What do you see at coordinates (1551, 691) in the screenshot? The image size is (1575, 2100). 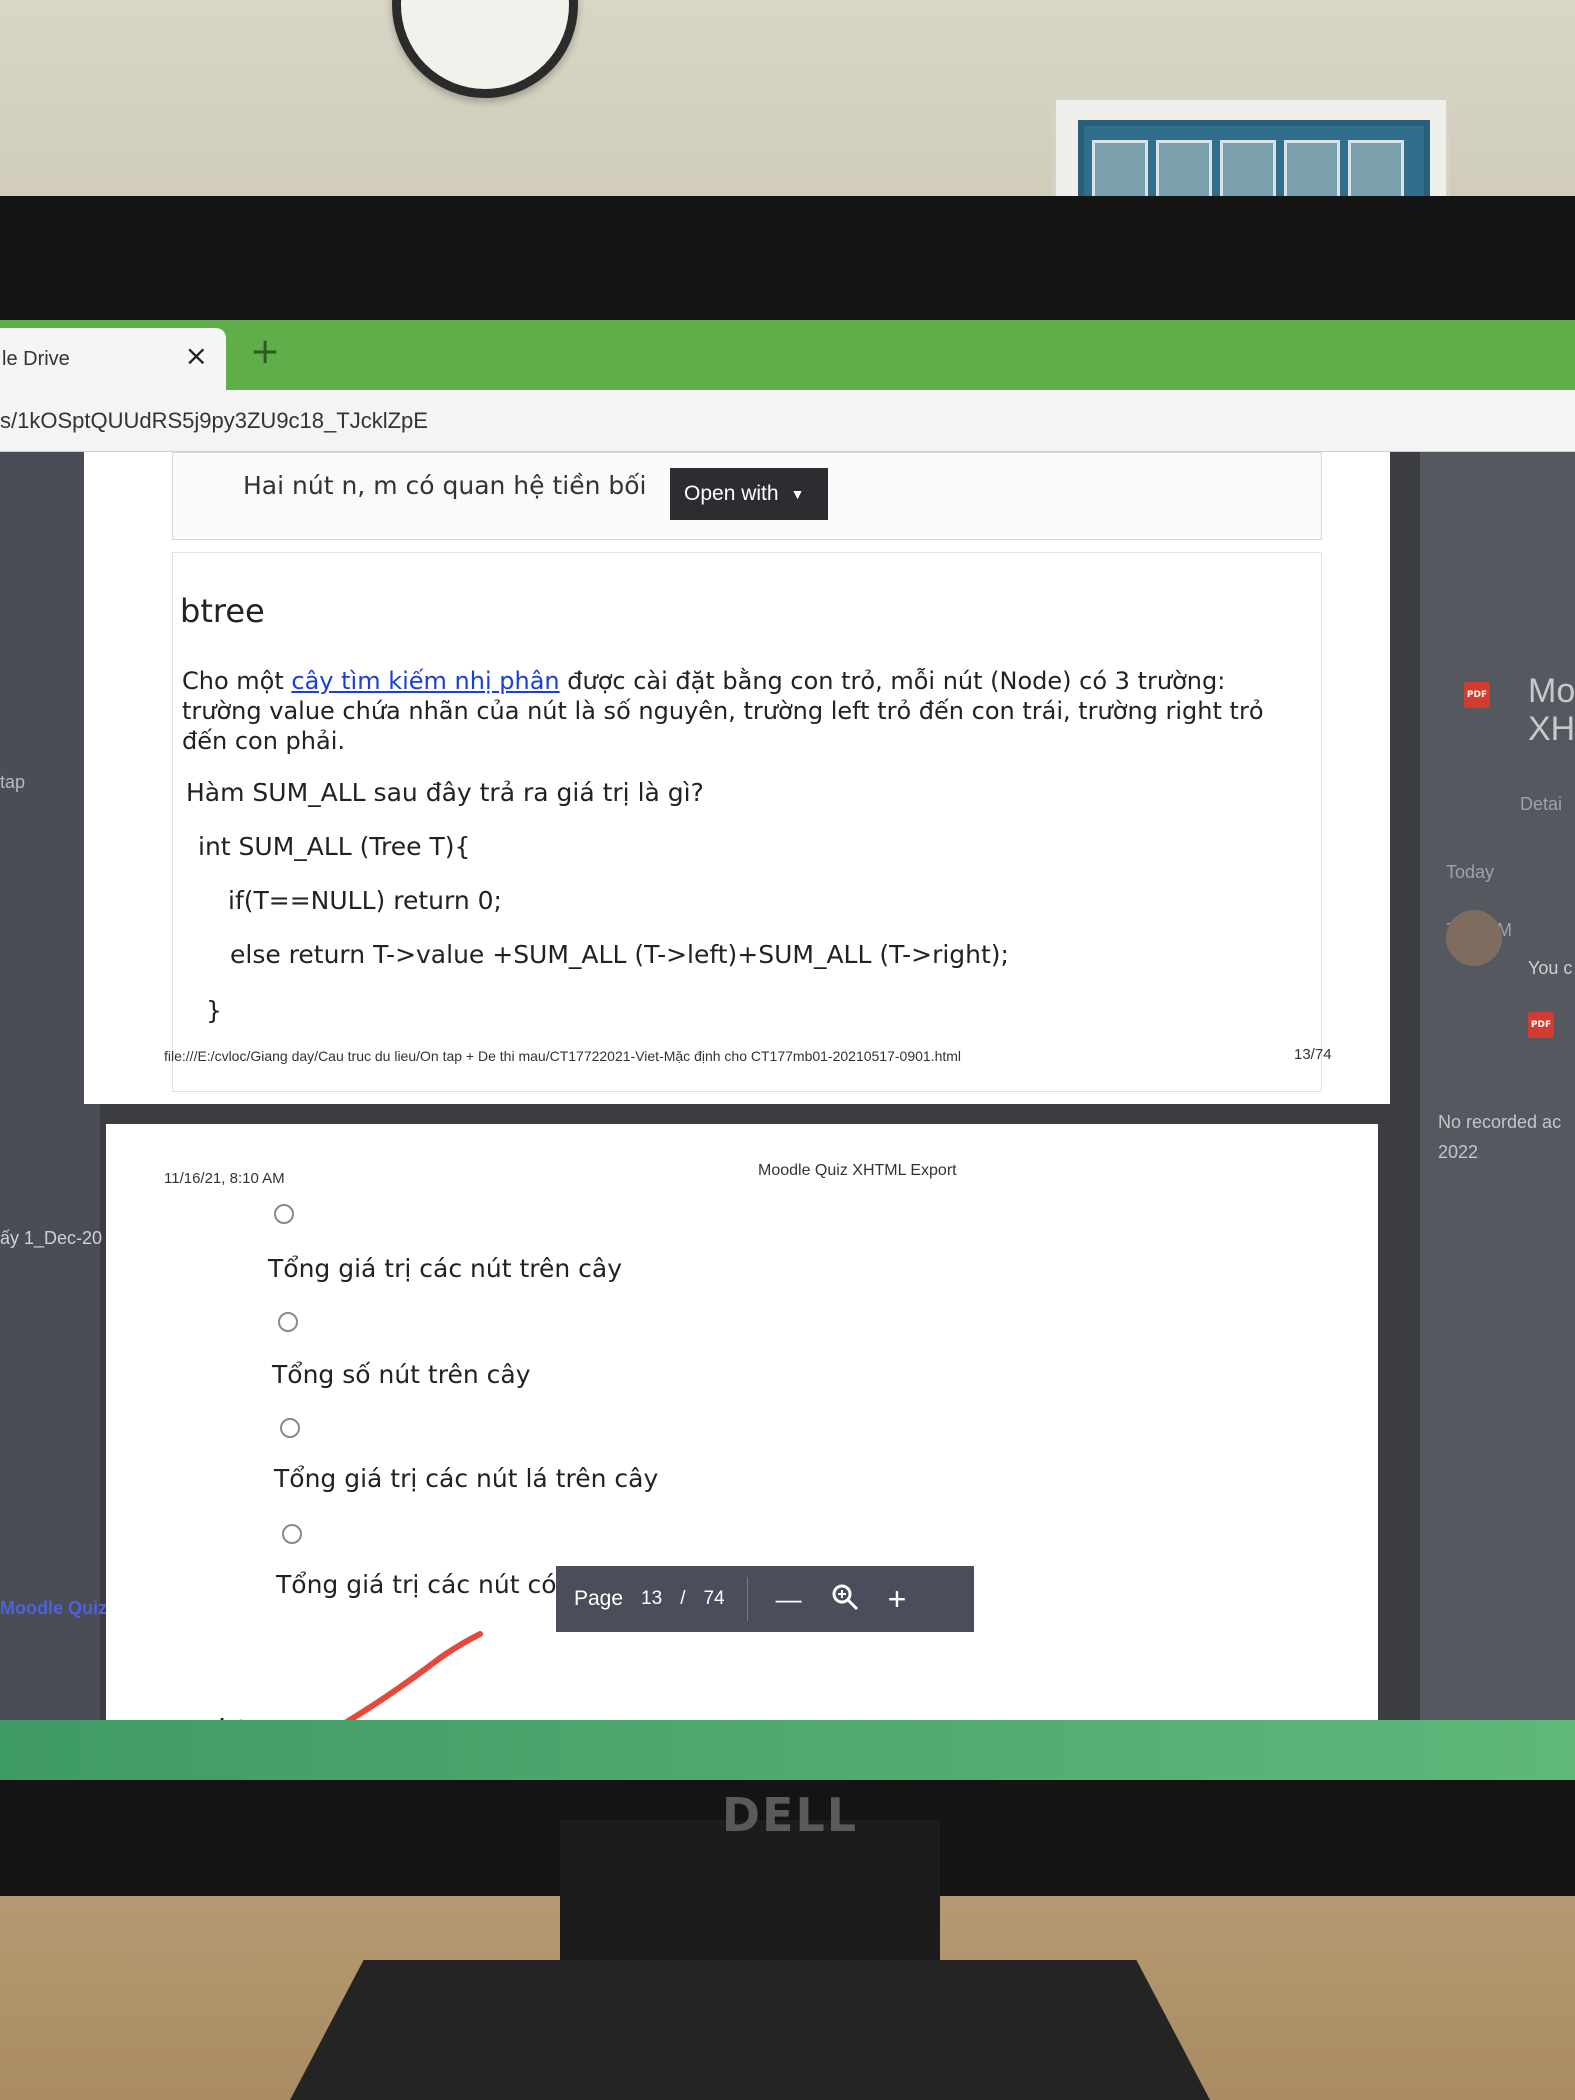 I see `file-title: Mo` at bounding box center [1551, 691].